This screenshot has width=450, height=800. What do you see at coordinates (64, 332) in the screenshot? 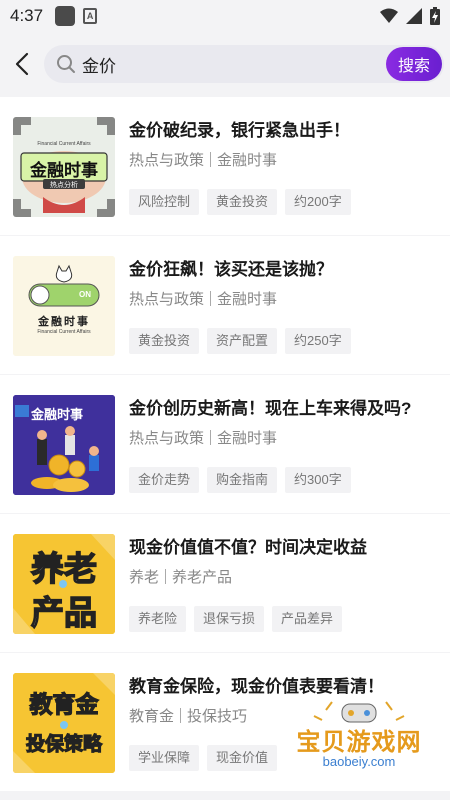
I see `thumbnail-subtitle: Financial Current Affairs` at bounding box center [64, 332].